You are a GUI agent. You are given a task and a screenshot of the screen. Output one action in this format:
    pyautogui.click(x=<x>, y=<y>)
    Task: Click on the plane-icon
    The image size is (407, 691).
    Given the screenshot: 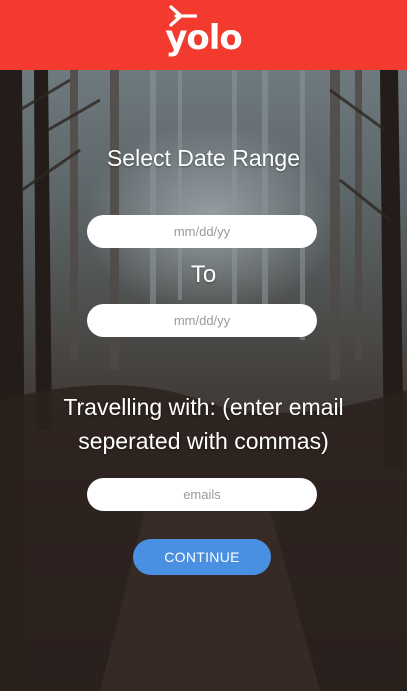 What is the action you would take?
    pyautogui.click(x=183, y=16)
    